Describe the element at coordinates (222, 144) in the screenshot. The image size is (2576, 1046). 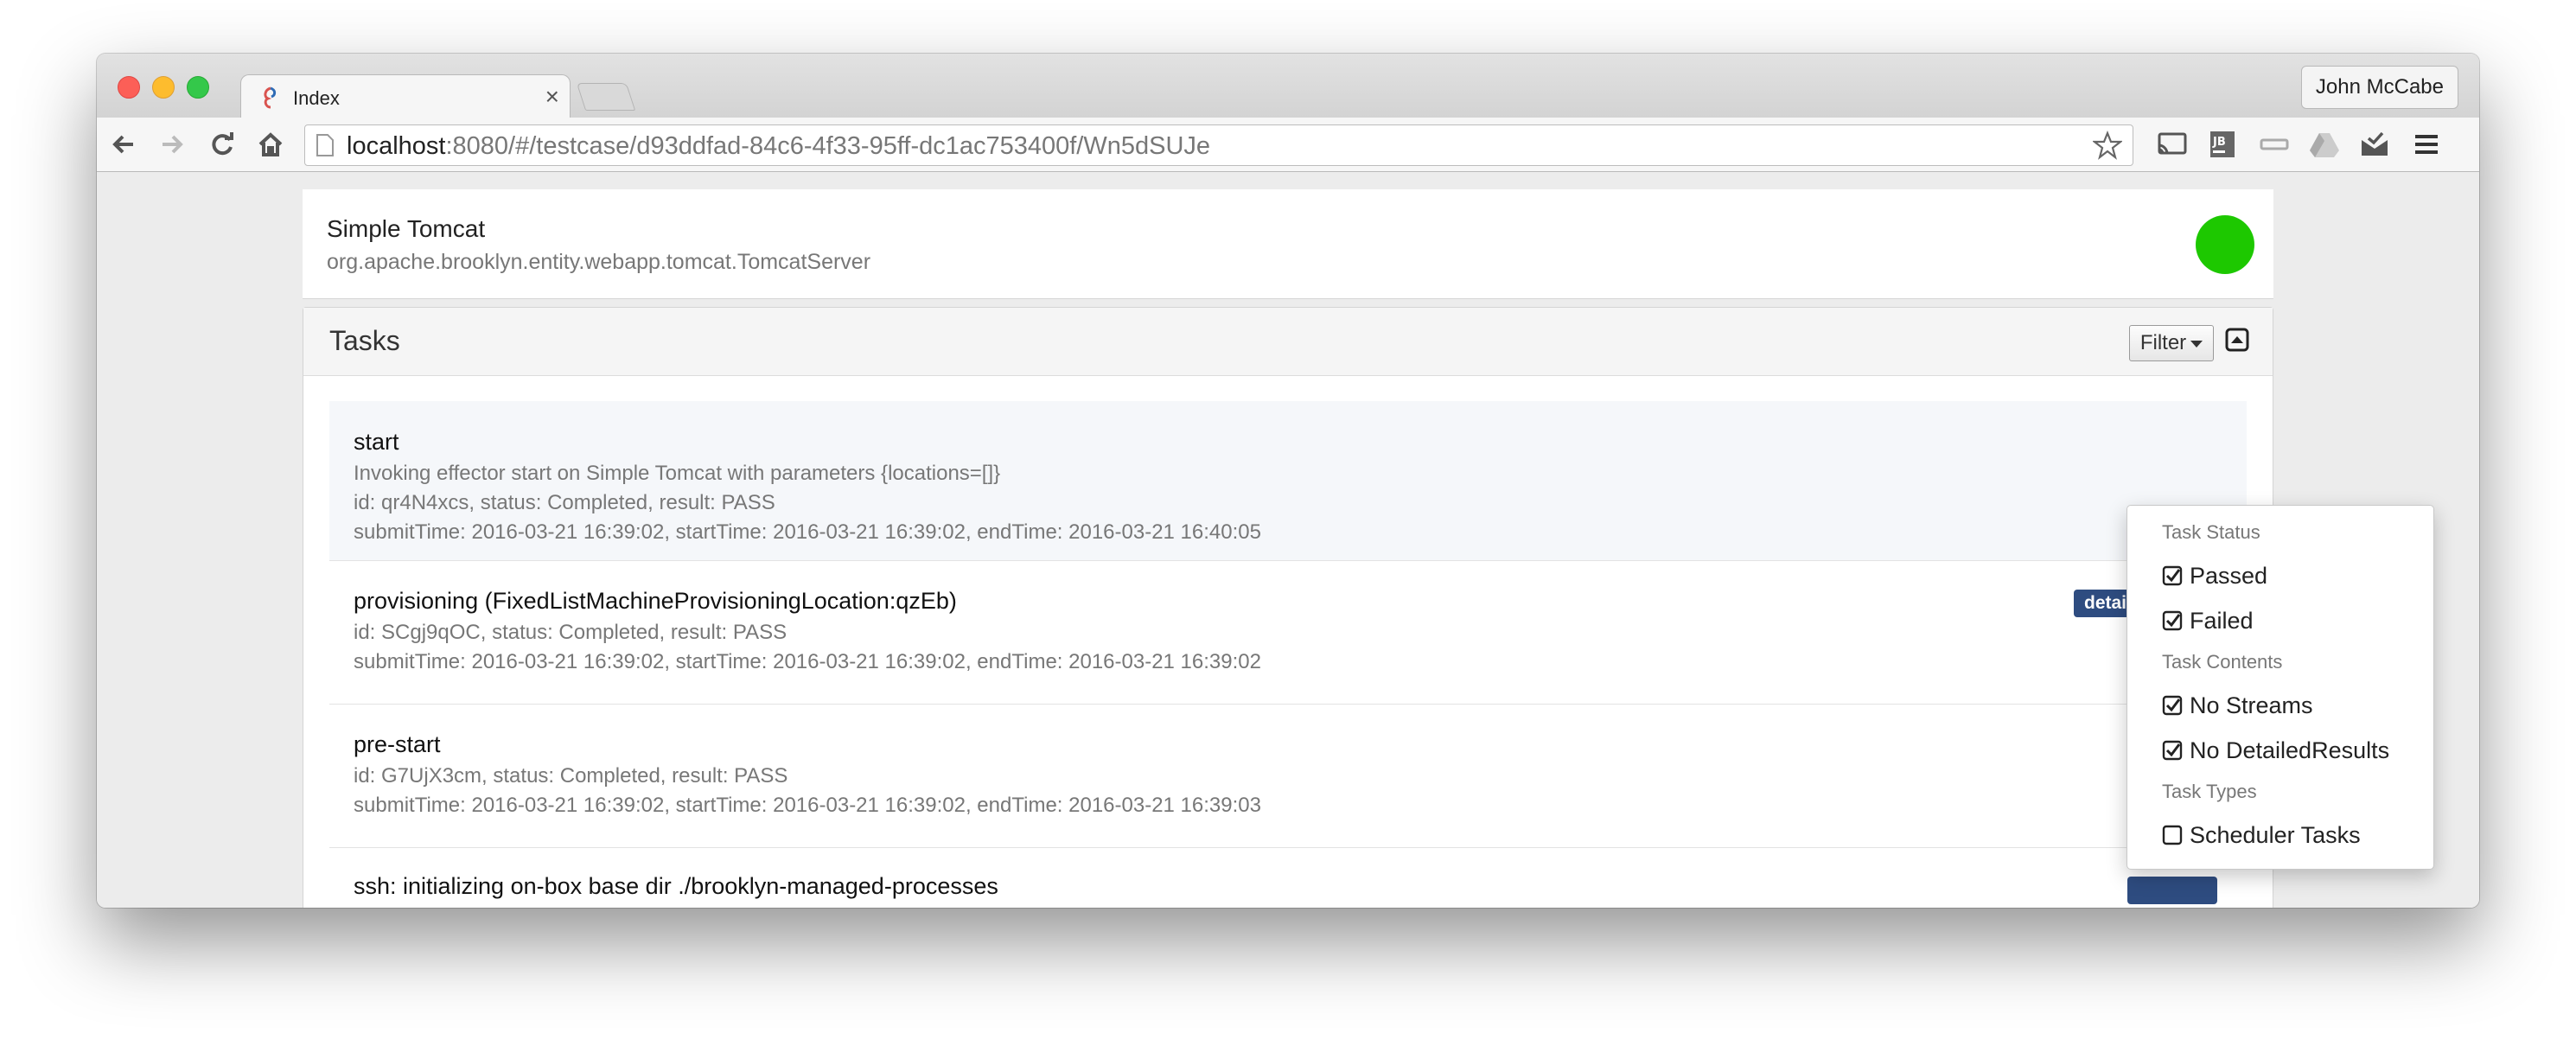
I see `reload-icon` at that location.